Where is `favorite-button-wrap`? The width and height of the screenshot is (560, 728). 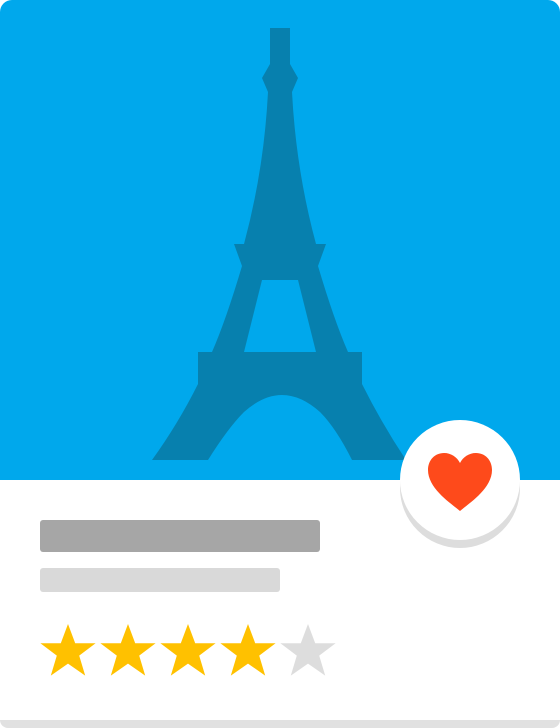 favorite-button-wrap is located at coordinates (460, 484).